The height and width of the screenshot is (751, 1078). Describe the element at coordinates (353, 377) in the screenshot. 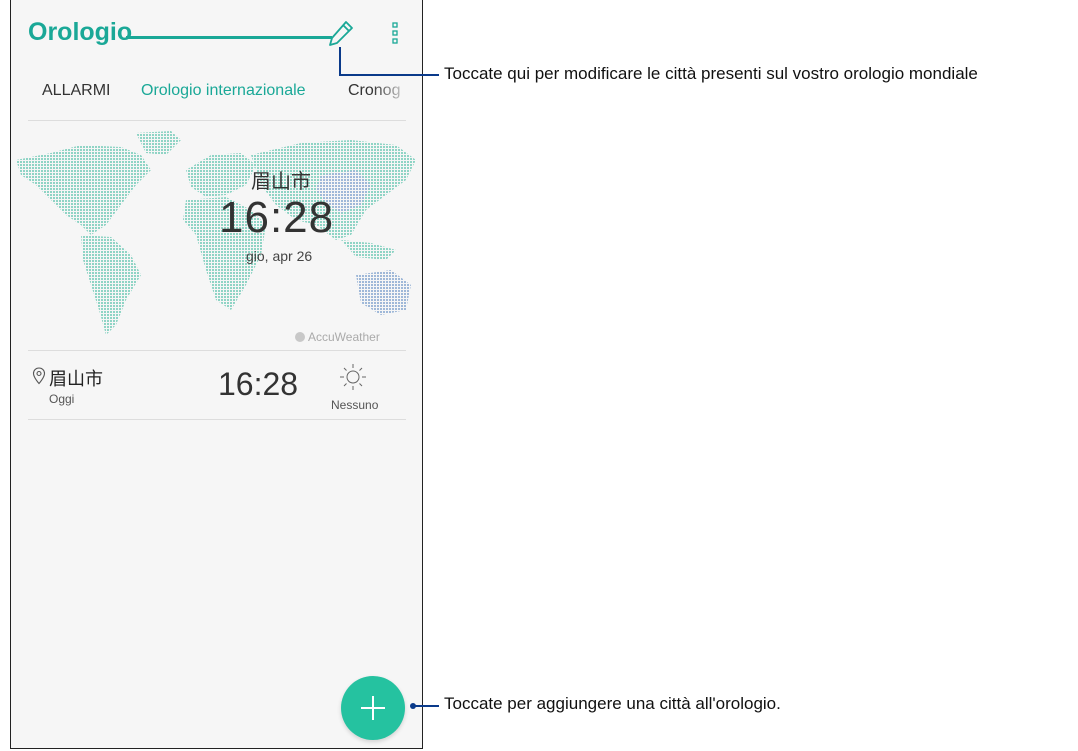

I see `sun-icon` at that location.